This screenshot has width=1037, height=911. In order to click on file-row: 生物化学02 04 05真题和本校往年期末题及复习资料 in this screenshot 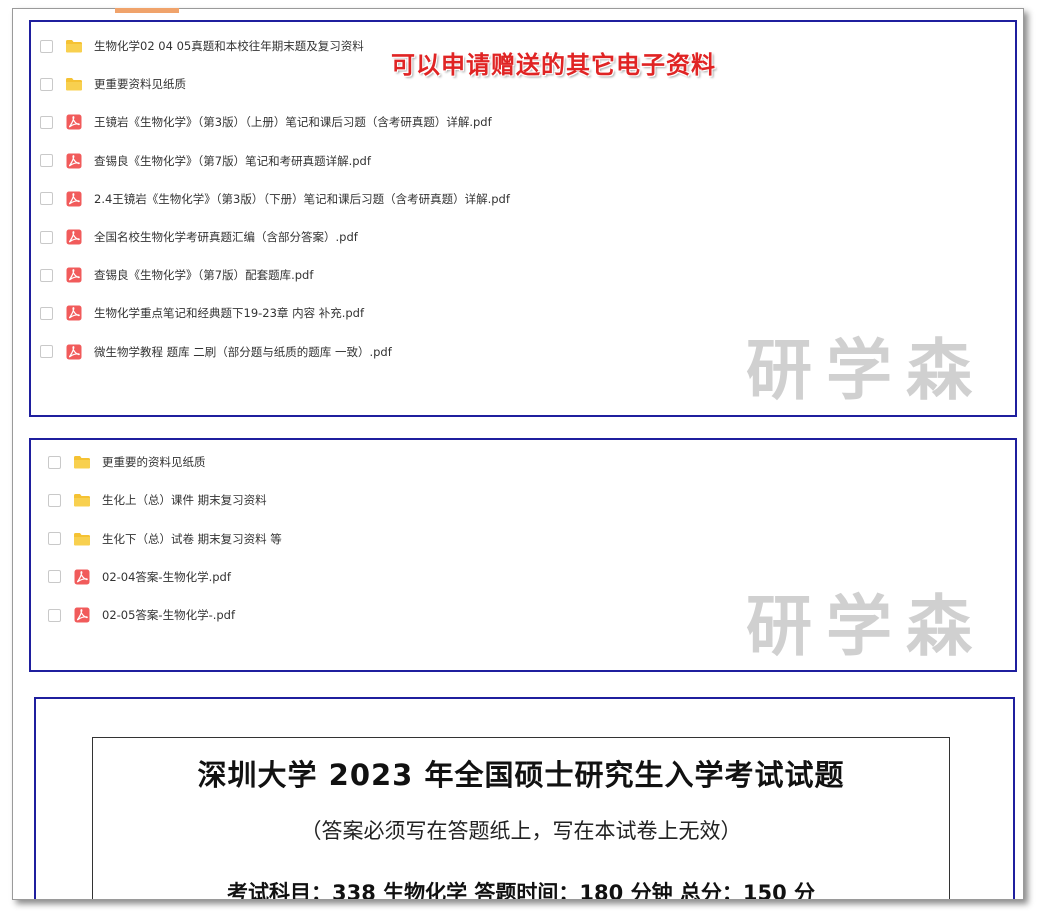, I will do `click(202, 46)`.